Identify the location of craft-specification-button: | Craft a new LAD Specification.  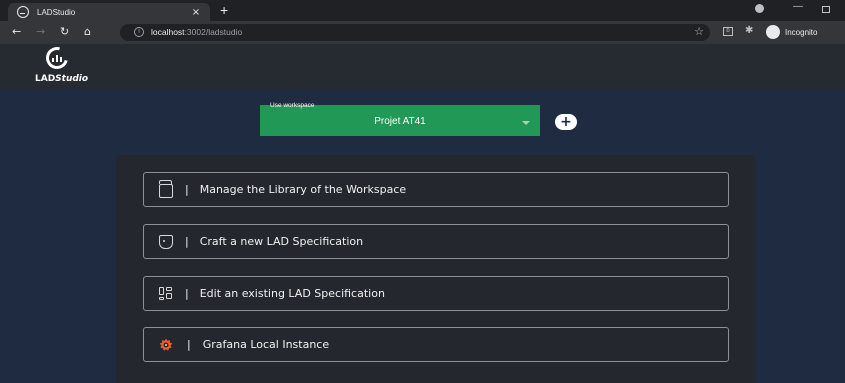
(436, 241).